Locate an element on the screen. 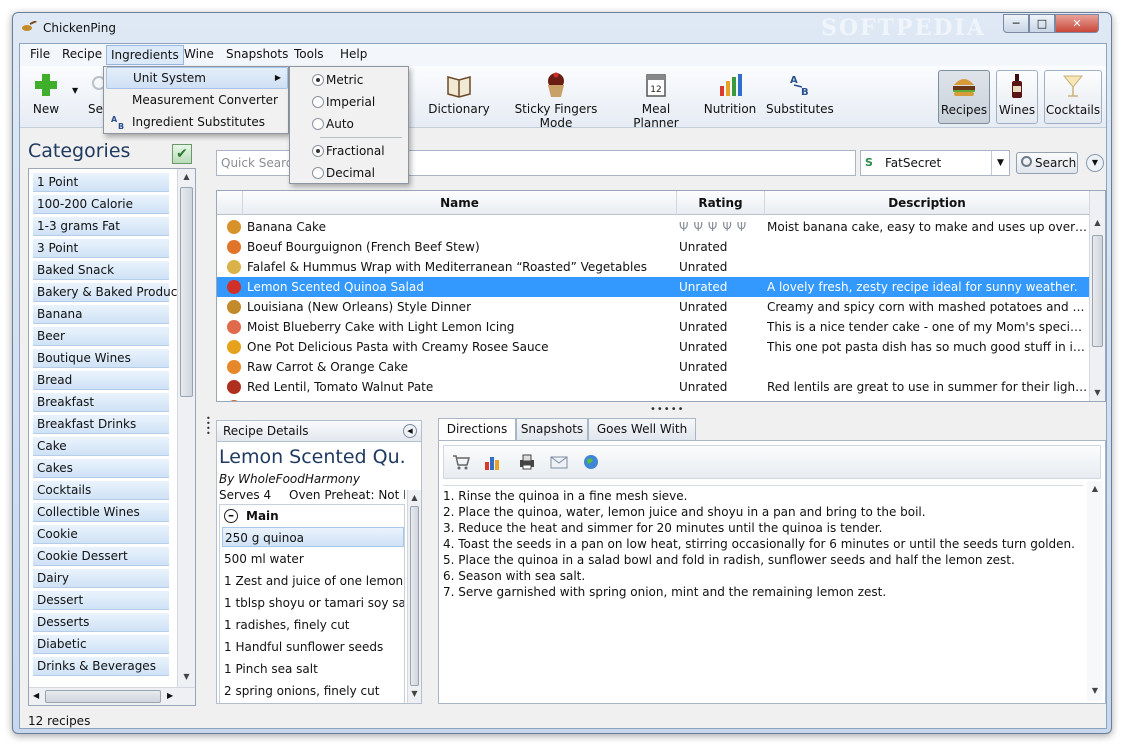  menu-item-measurement-converter: Measurement Converter is located at coordinates (197, 100).